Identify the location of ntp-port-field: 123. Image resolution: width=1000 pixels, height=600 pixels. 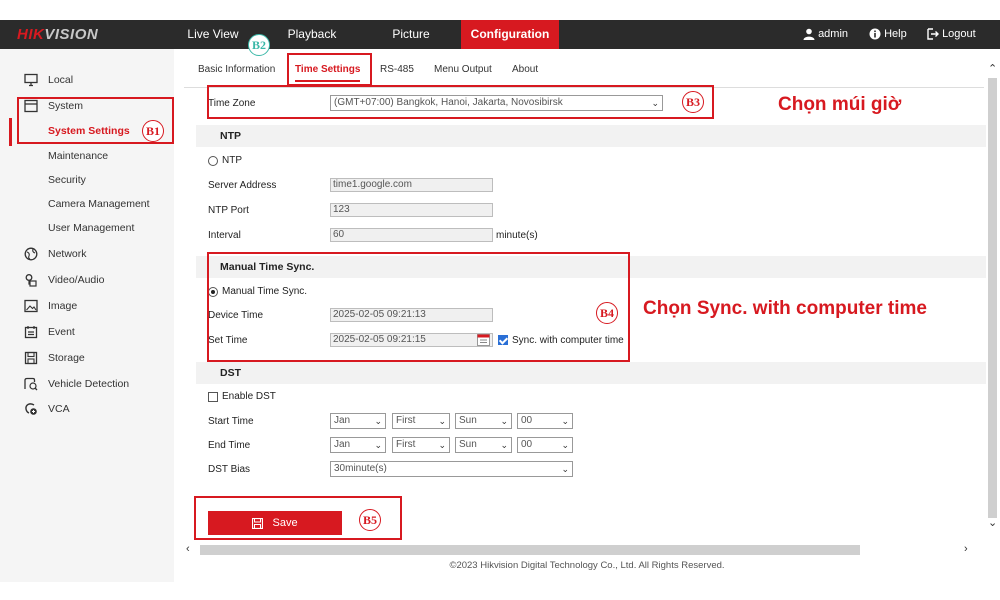
(411, 210).